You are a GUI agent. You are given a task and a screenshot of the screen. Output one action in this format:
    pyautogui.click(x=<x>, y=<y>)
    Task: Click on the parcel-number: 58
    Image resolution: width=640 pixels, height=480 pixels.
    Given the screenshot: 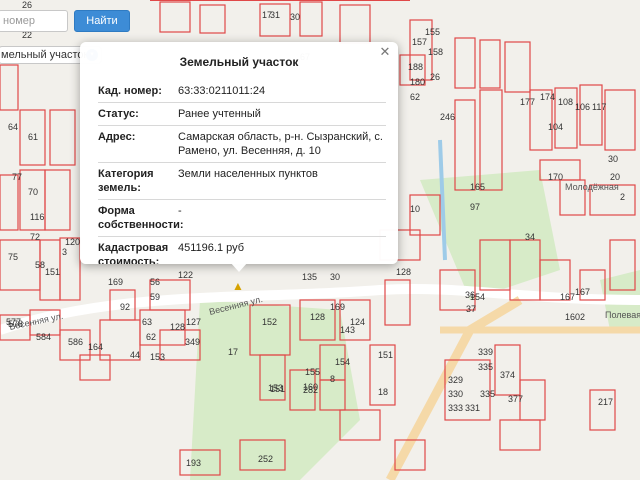 What is the action you would take?
    pyautogui.click(x=40, y=265)
    